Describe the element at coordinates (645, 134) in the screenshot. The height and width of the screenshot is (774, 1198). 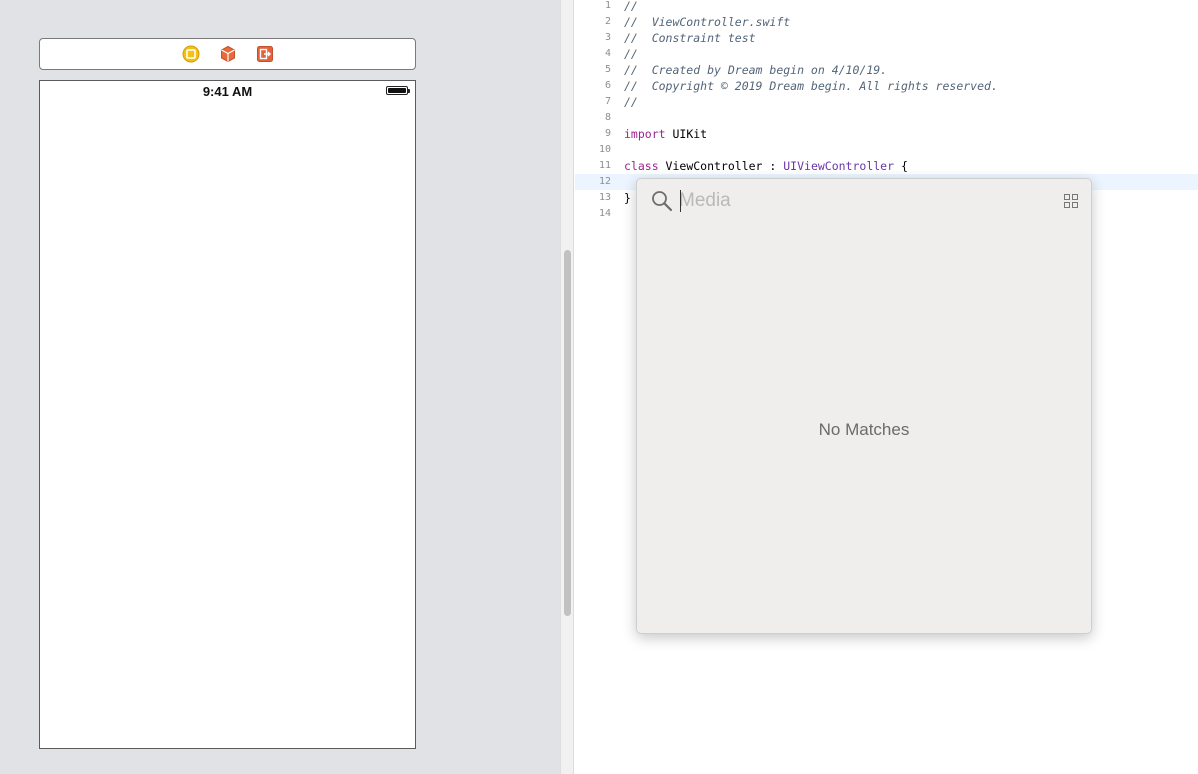
I see `code-token-keyword: import` at that location.